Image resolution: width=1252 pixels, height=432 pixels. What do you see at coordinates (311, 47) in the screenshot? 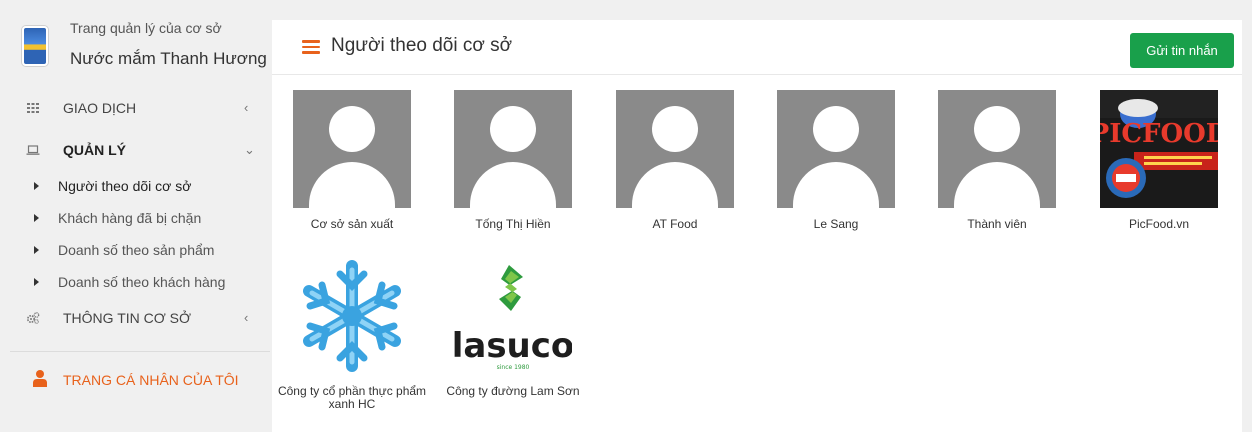
I see `hamburger-menu-icon` at bounding box center [311, 47].